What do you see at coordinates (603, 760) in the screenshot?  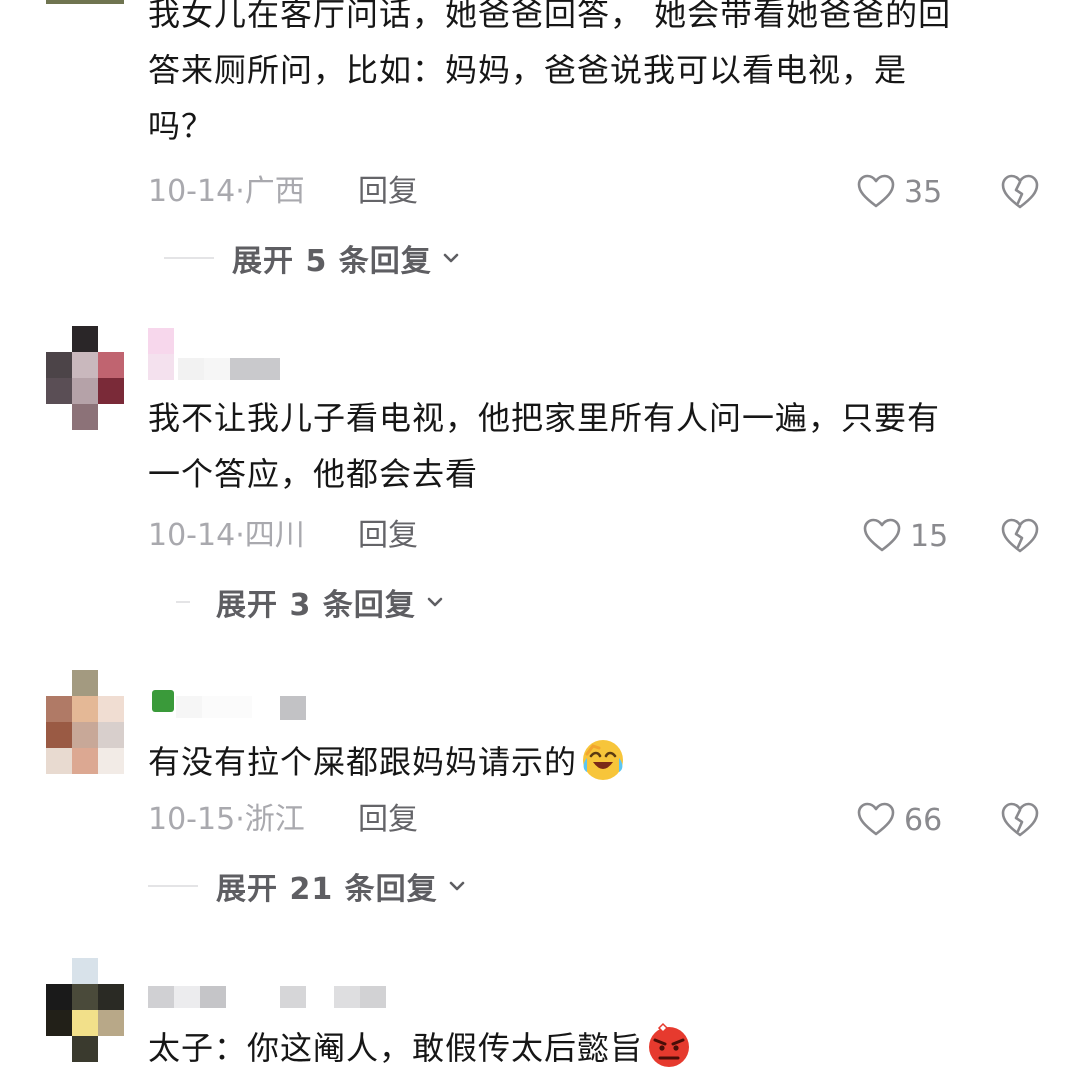 I see `laughing-crying-emoji` at bounding box center [603, 760].